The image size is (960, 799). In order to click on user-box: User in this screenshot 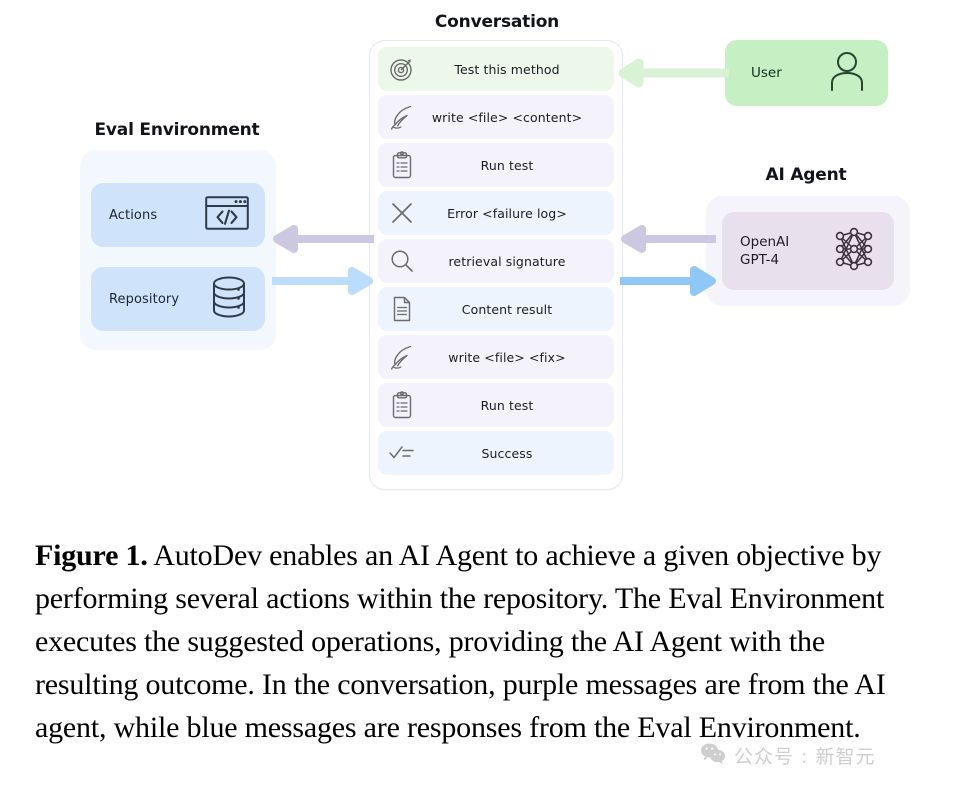, I will do `click(806, 73)`.